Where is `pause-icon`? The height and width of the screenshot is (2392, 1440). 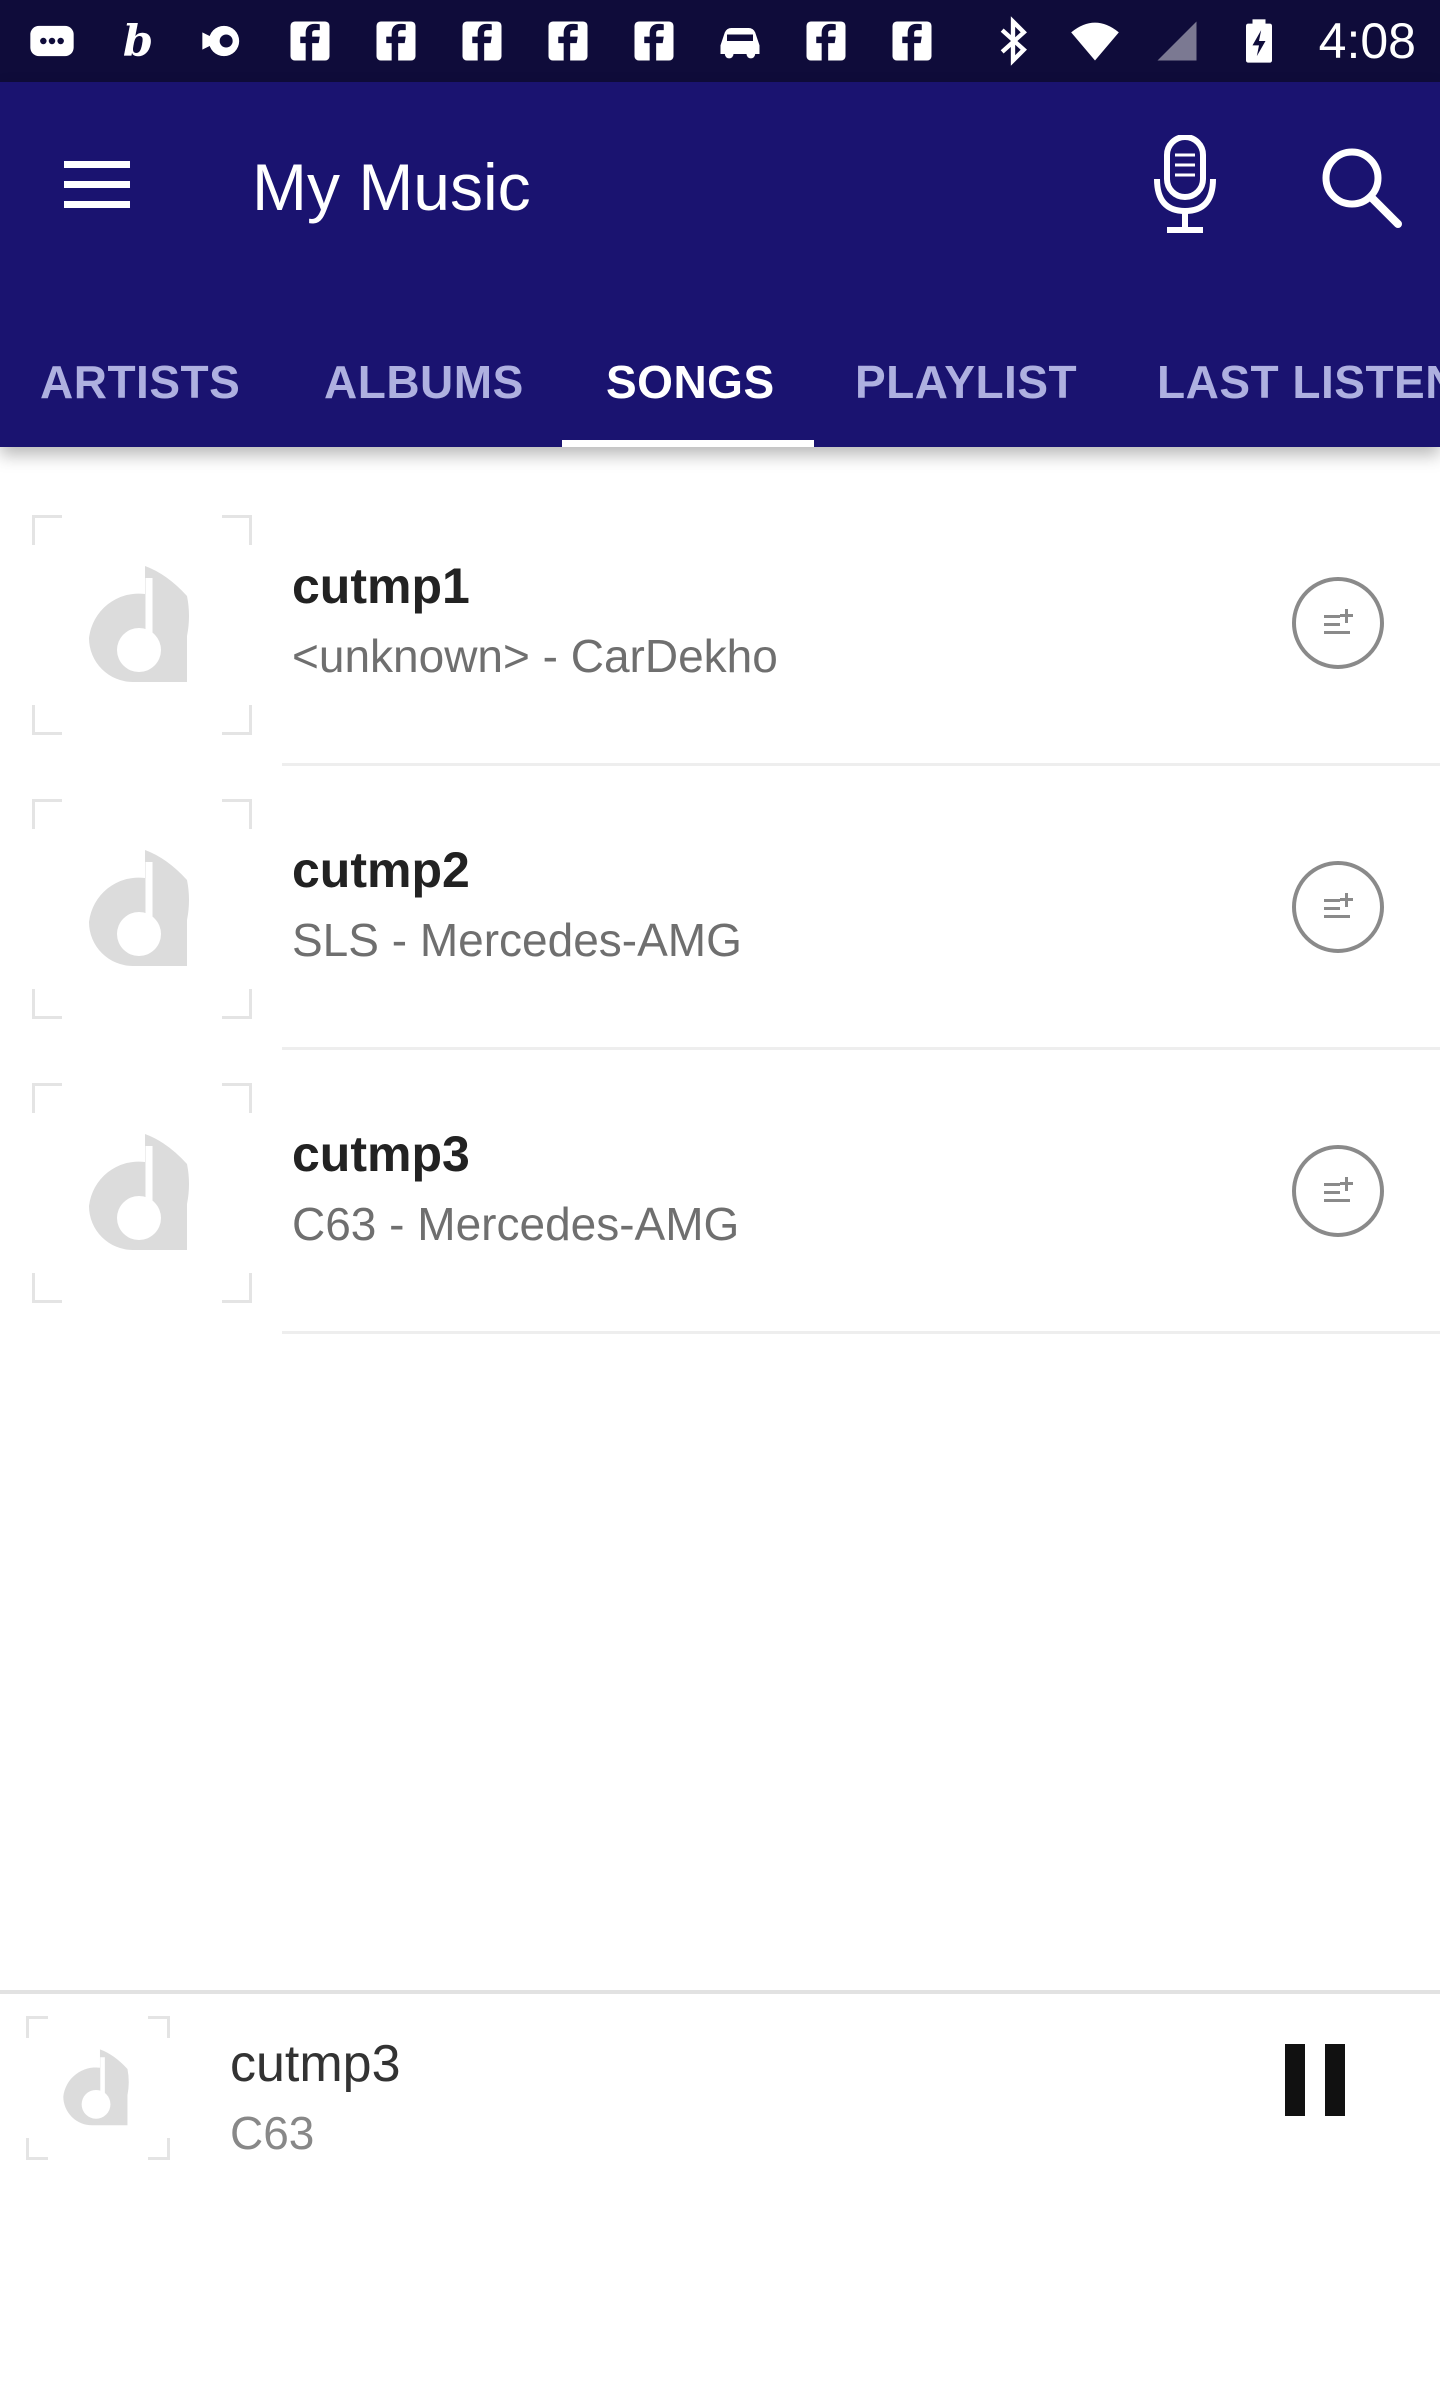 pause-icon is located at coordinates (1295, 2080).